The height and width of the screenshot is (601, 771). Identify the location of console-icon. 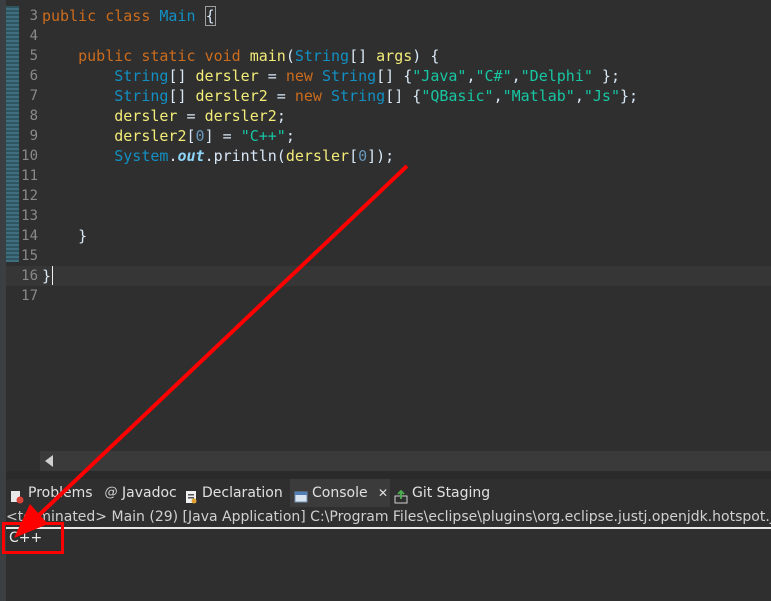
(301, 494).